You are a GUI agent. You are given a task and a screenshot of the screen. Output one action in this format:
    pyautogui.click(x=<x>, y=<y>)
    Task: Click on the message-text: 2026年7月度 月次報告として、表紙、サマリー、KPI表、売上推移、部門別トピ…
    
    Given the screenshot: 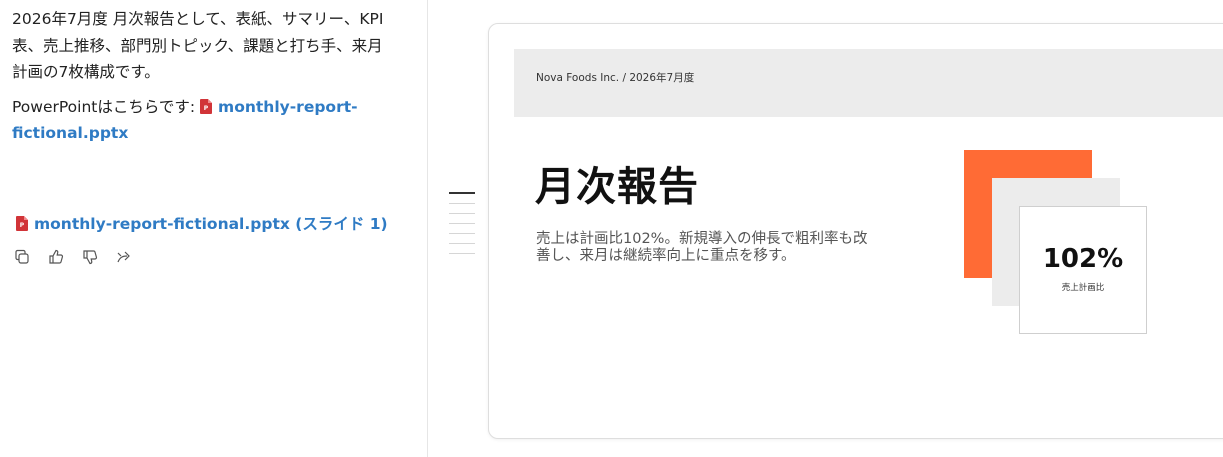 What is the action you would take?
    pyautogui.click(x=198, y=45)
    